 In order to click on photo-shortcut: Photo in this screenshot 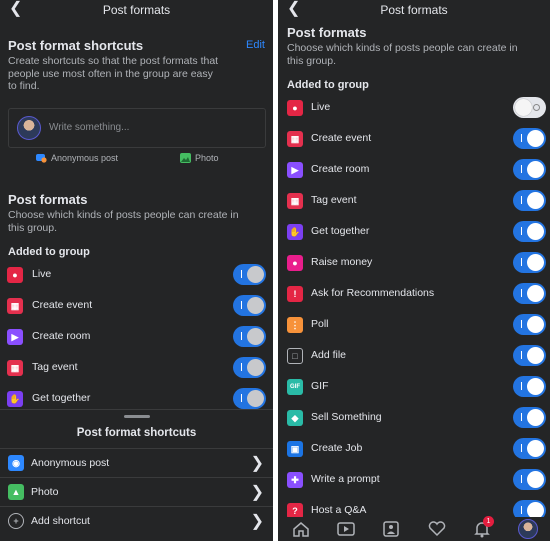, I will do `click(199, 158)`.